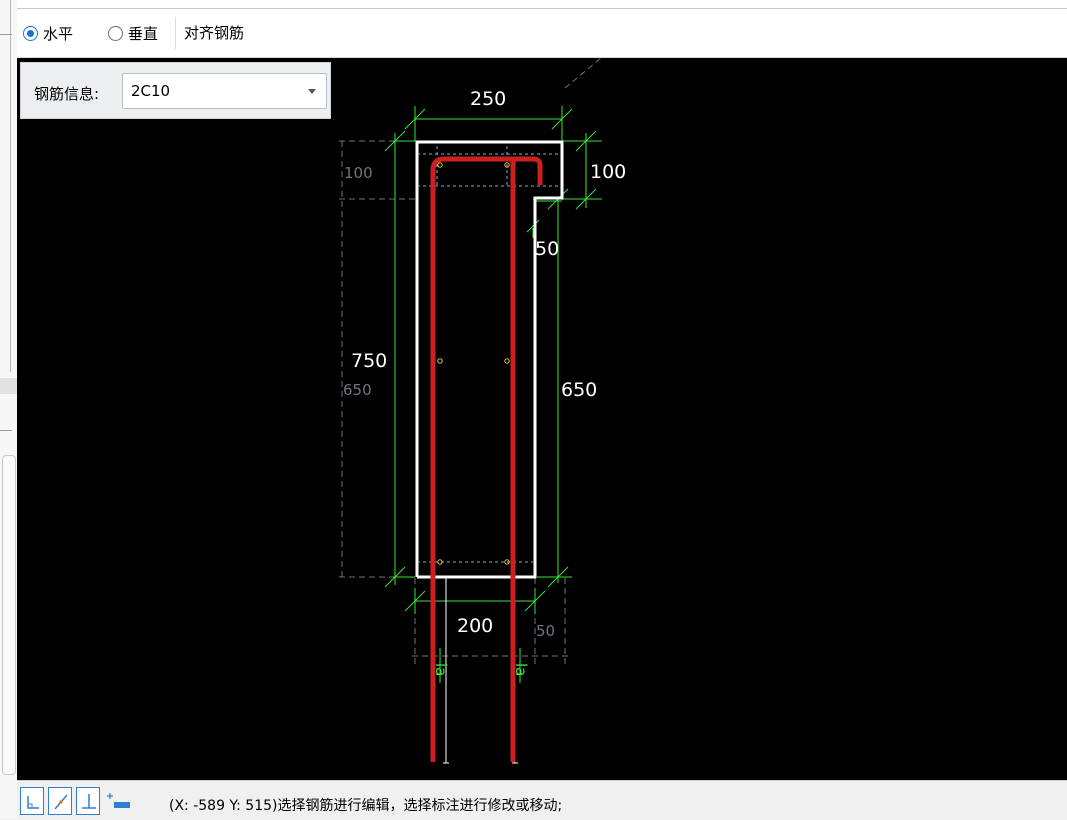 The height and width of the screenshot is (820, 1067). Describe the element at coordinates (143, 33) in the screenshot. I see `radio-vertical-label: 垂直` at that location.